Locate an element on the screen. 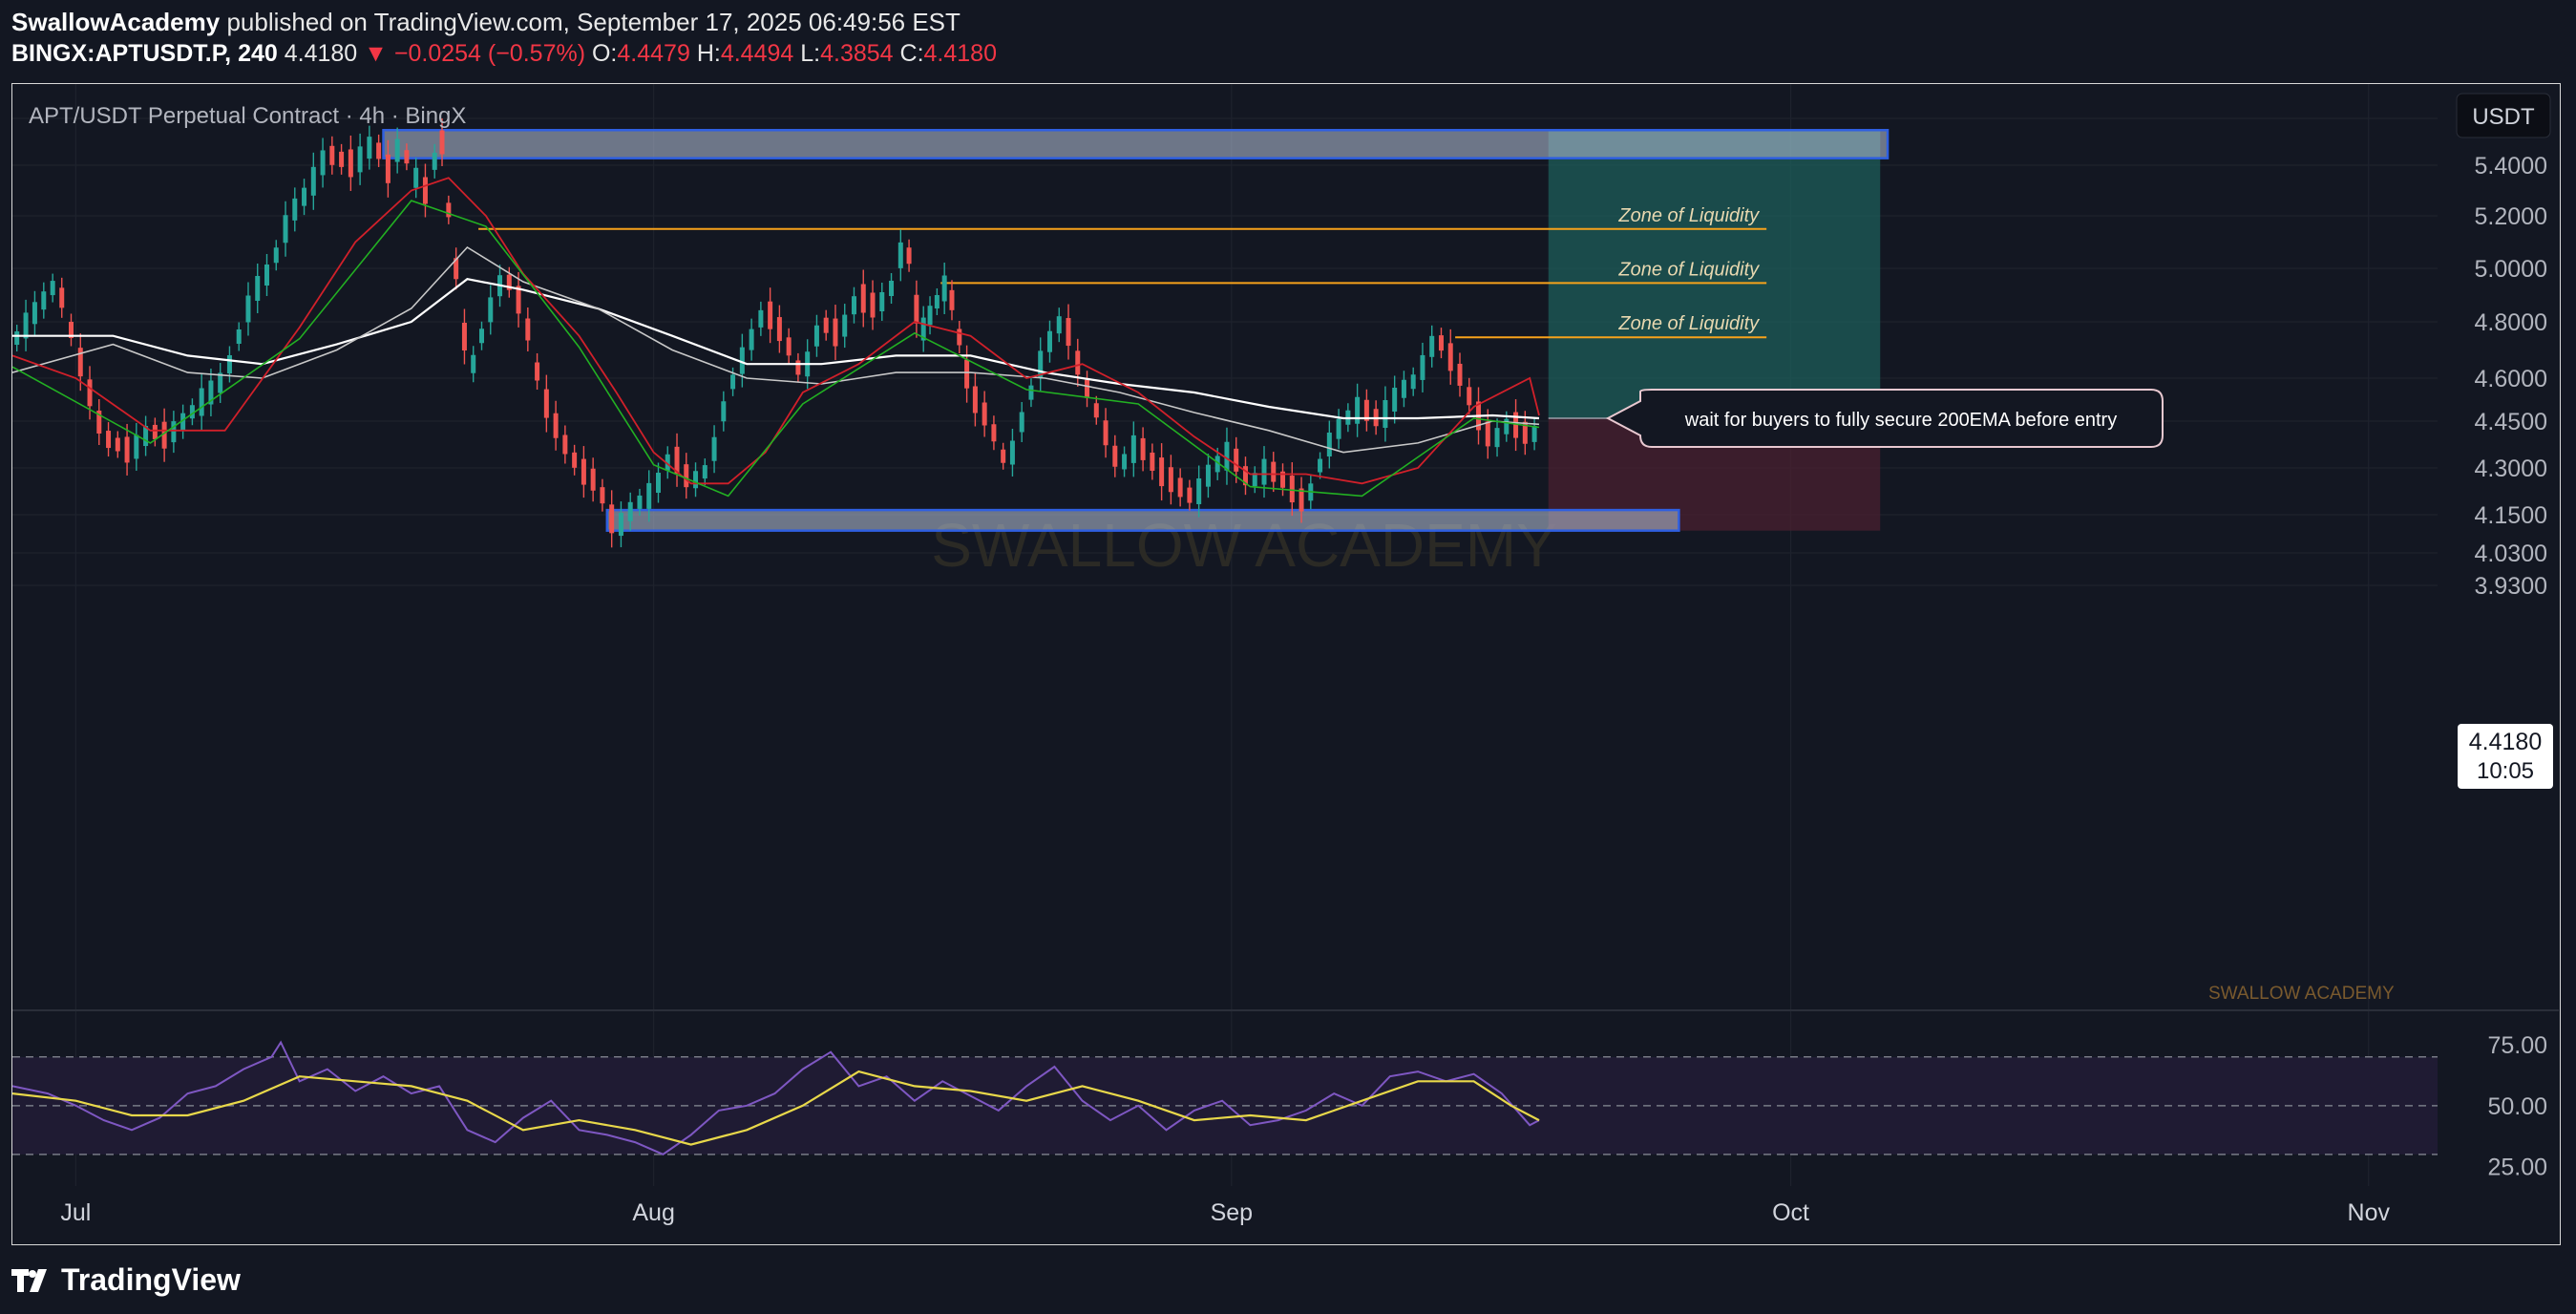 The width and height of the screenshot is (2576, 1314). rsi-tick-label: 25.00 is located at coordinates (2517, 1168).